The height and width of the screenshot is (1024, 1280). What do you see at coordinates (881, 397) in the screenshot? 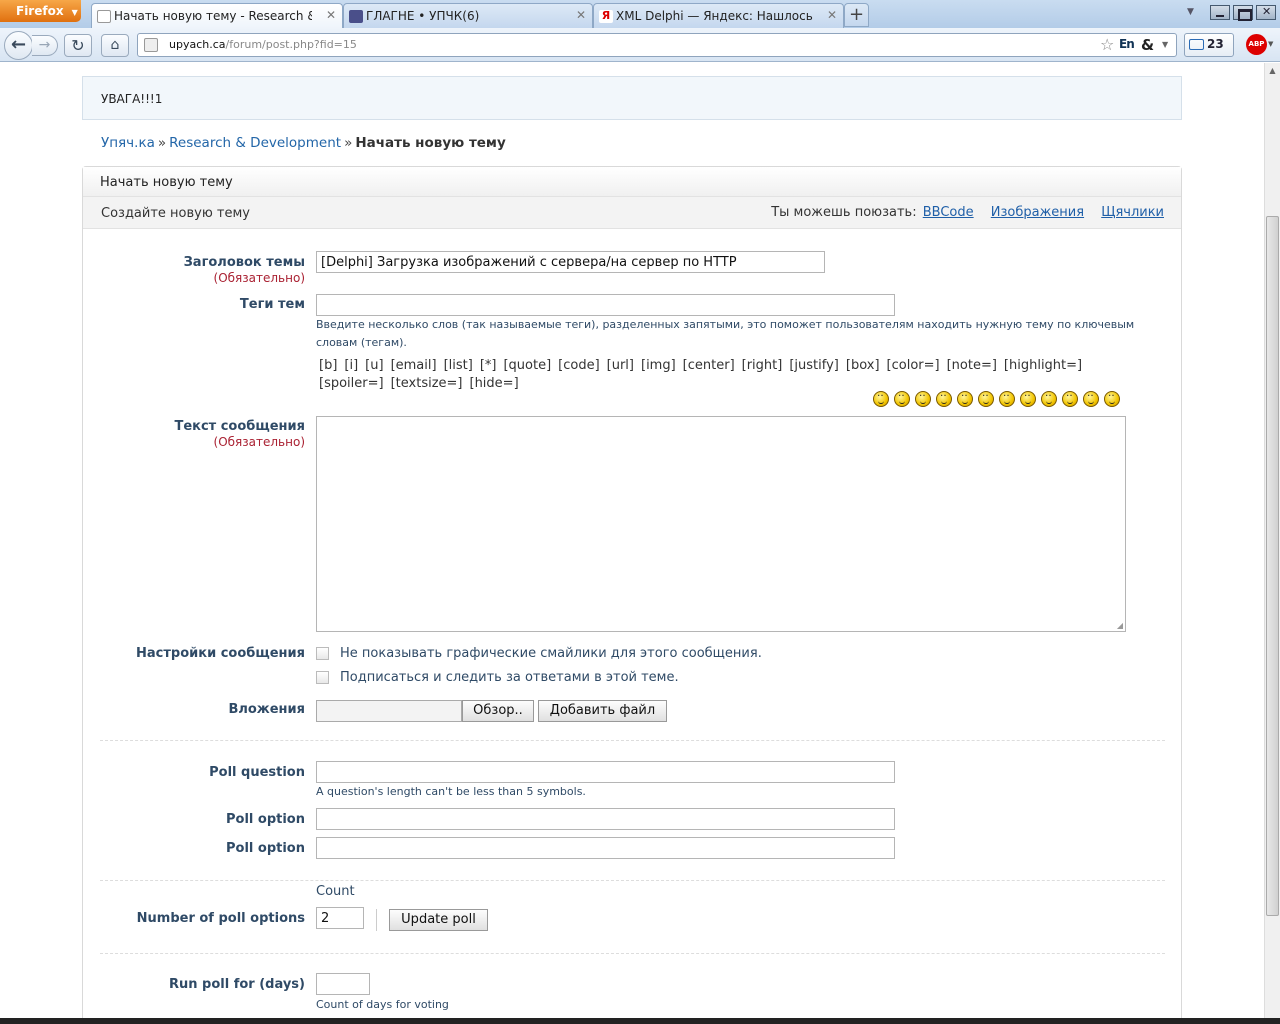
I see `smile-icon` at bounding box center [881, 397].